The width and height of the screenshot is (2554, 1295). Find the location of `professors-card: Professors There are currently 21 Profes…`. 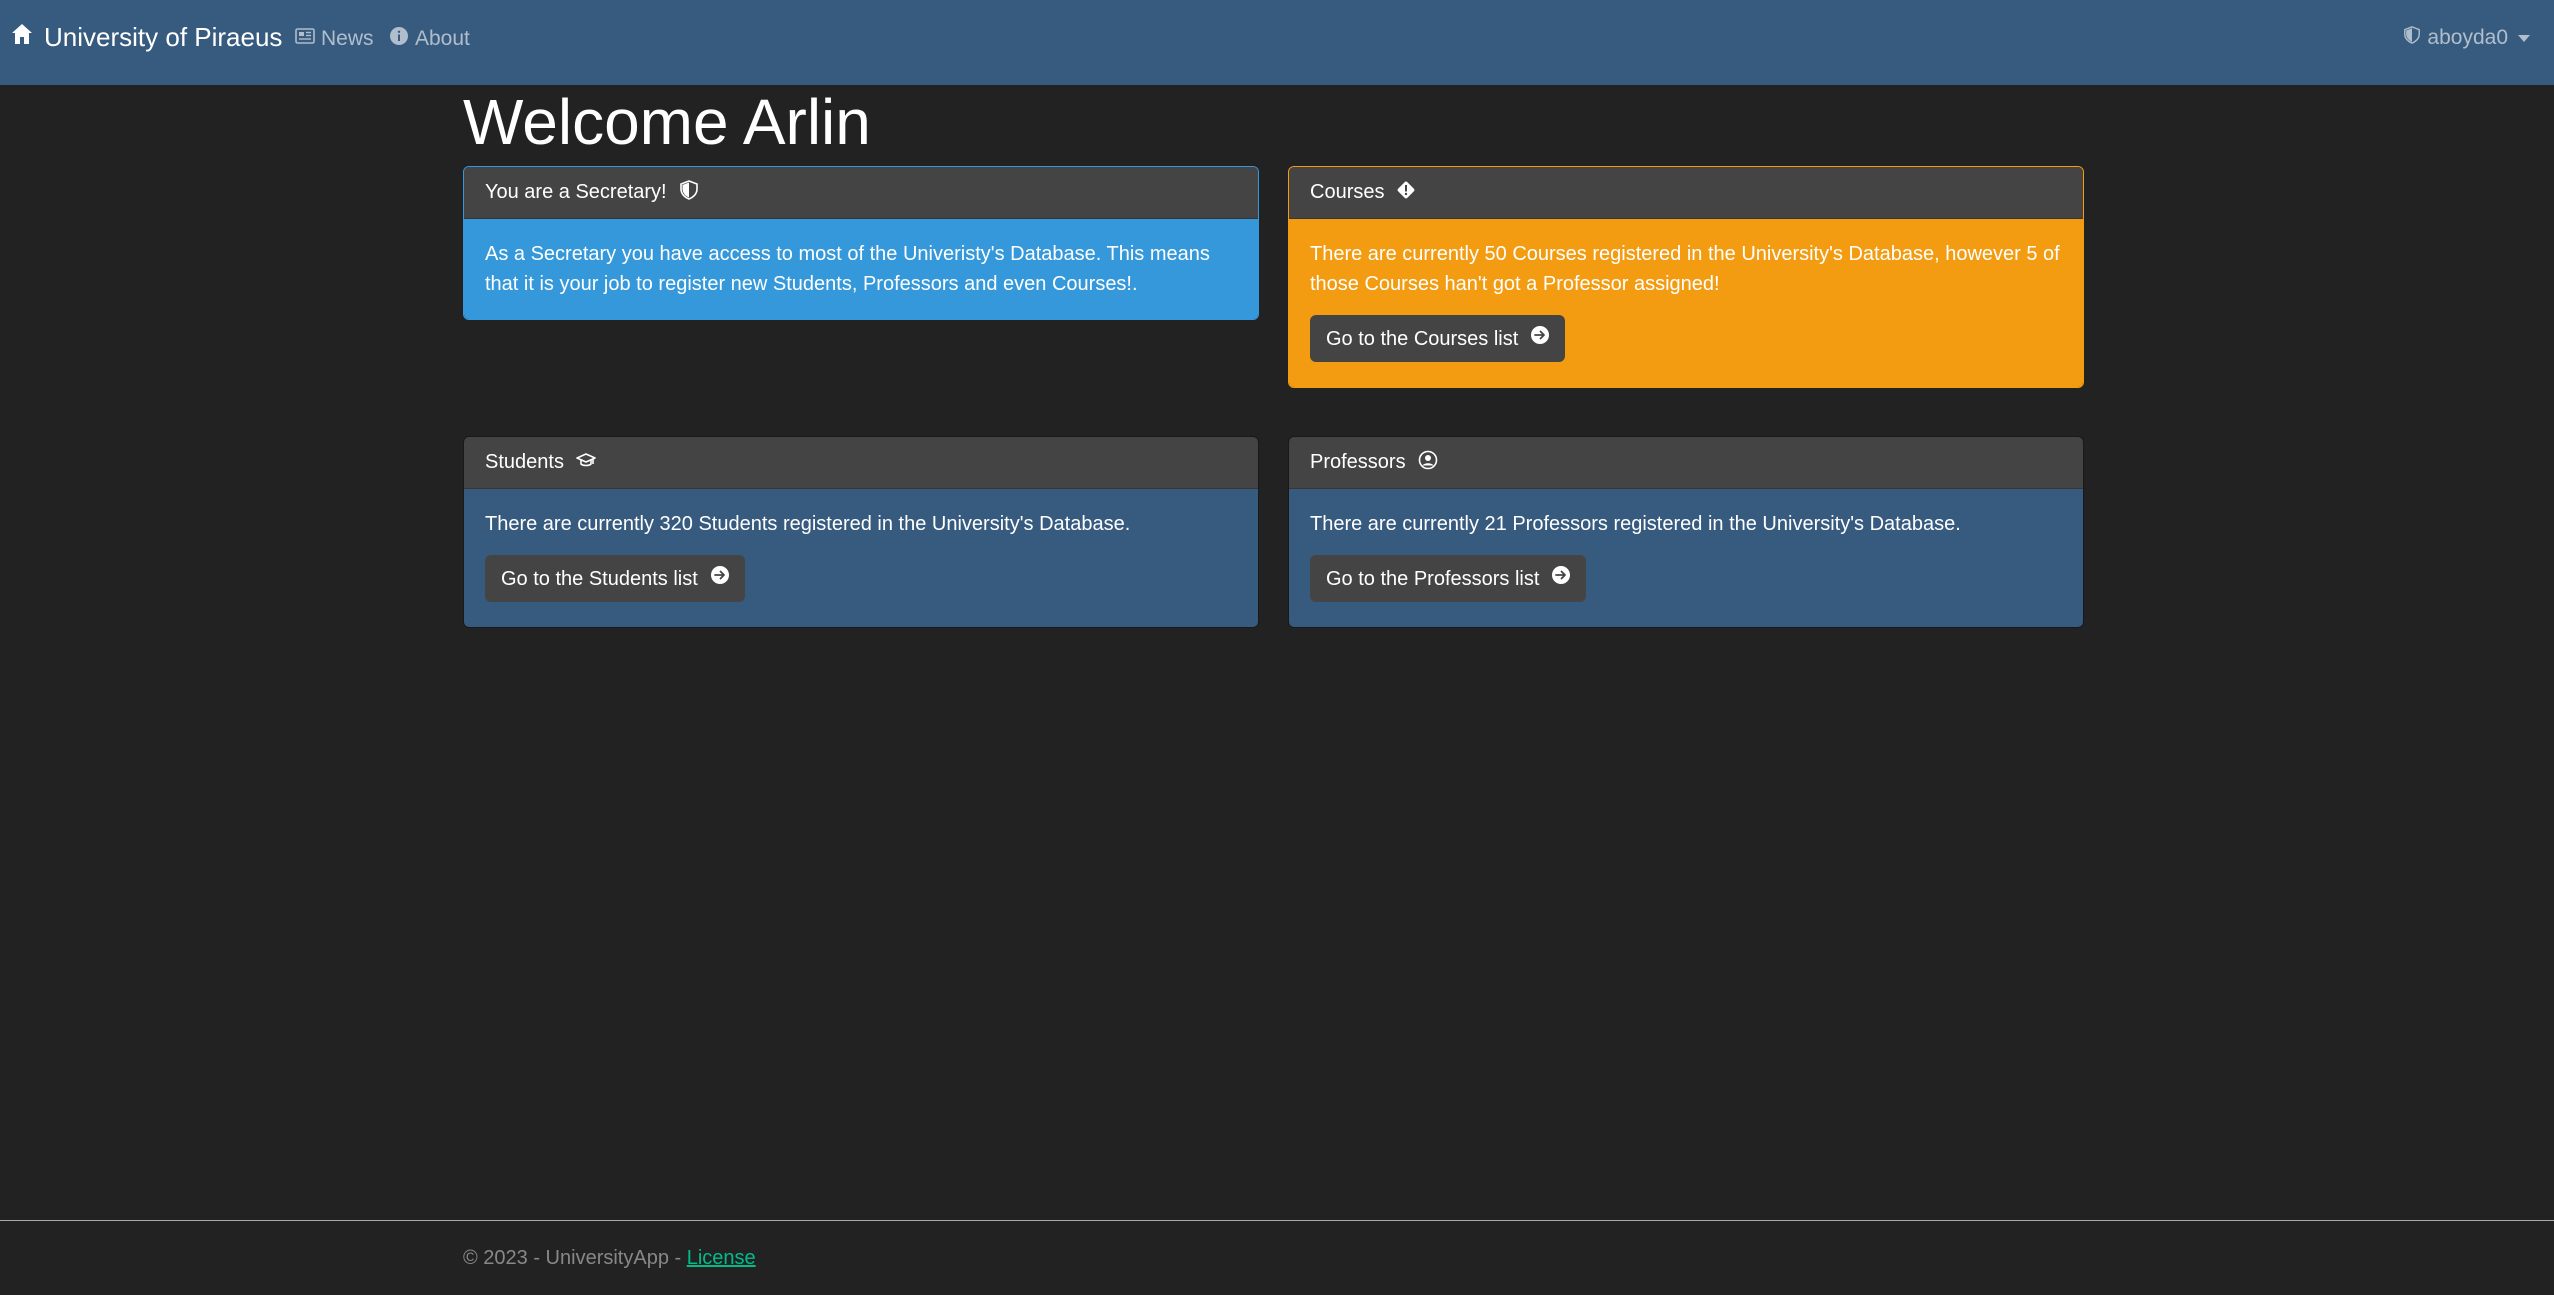

professors-card: Professors There are currently 21 Profes… is located at coordinates (1686, 532).